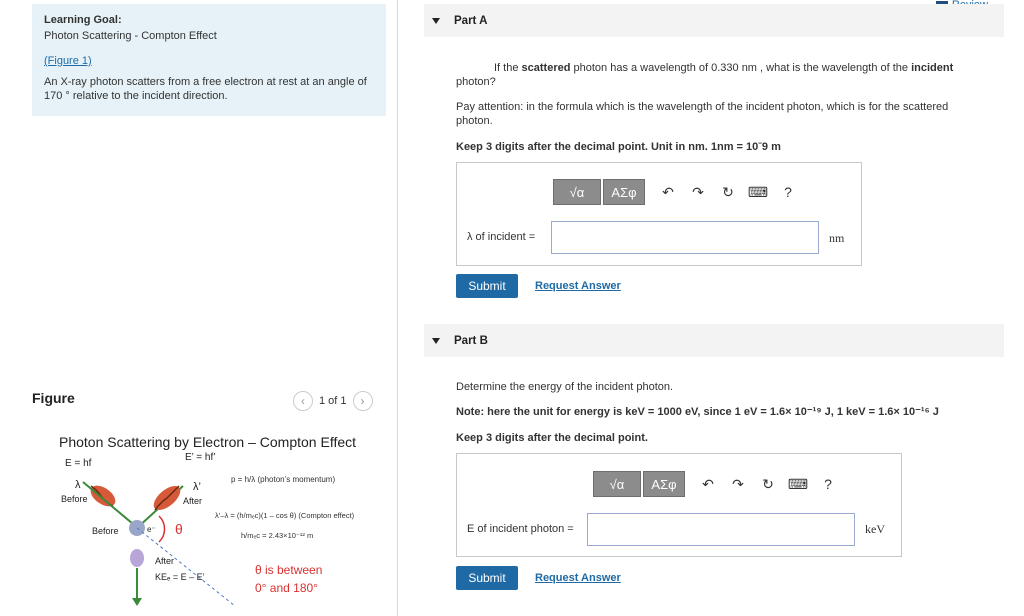 Image resolution: width=1024 pixels, height=616 pixels. Describe the element at coordinates (487, 286) in the screenshot. I see `part-a-submit-button: Submit` at that location.